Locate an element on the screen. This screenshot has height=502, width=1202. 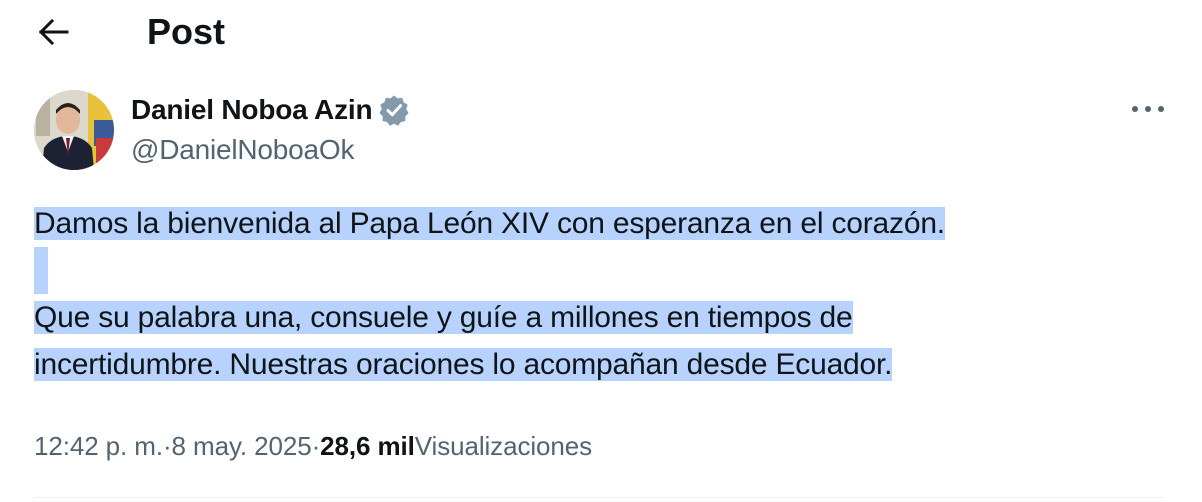
views-label: Visualizaciones is located at coordinates (503, 446).